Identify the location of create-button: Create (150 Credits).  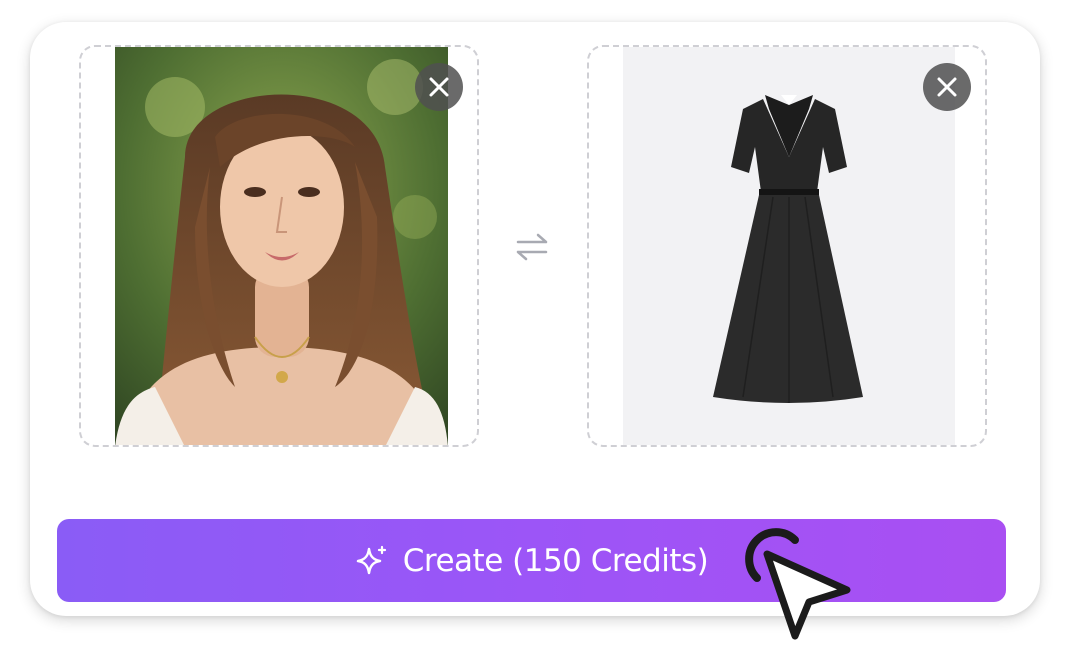
(531, 560).